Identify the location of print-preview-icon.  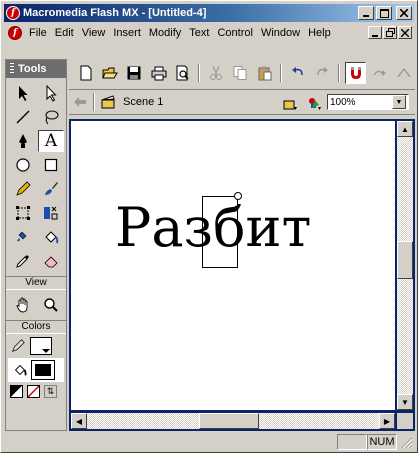
(182, 73).